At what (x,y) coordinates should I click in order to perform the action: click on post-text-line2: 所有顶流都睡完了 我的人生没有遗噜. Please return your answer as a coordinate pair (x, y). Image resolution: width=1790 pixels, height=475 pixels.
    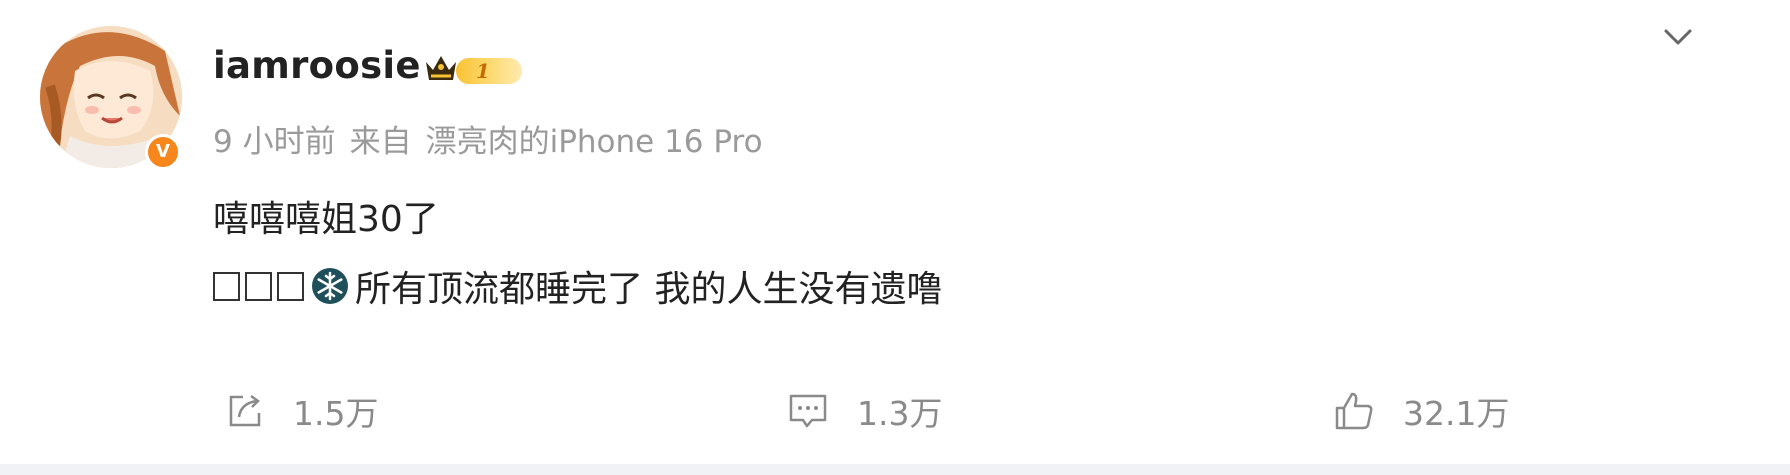
    Looking at the image, I should click on (577, 286).